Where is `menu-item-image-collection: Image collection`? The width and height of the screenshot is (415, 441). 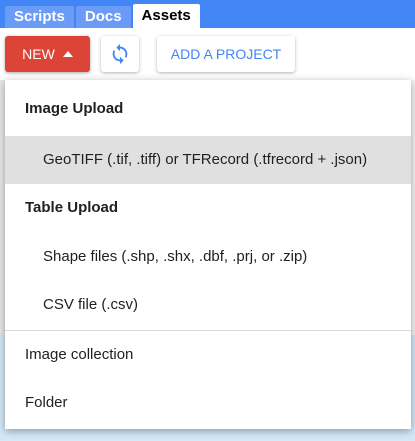 menu-item-image-collection: Image collection is located at coordinates (208, 355).